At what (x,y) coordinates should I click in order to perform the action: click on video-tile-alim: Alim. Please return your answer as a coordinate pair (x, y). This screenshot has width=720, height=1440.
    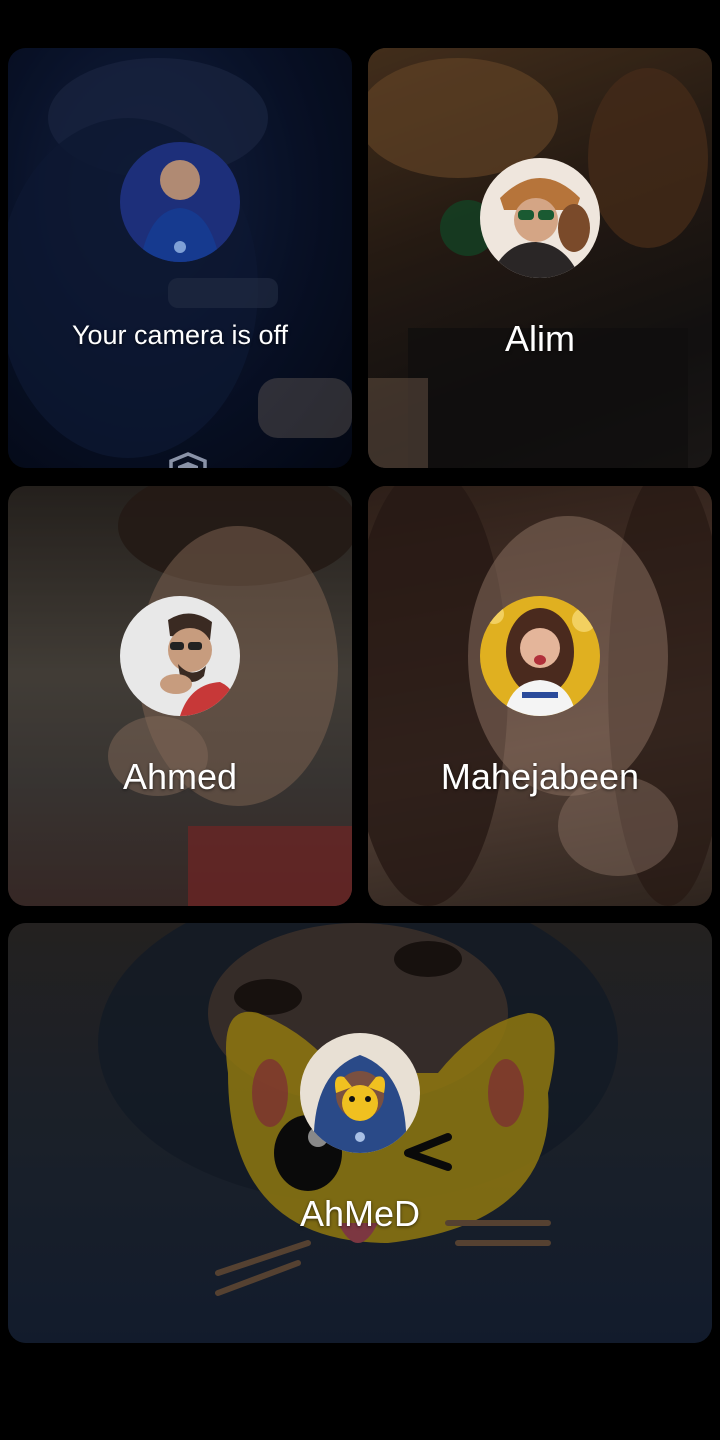
    Looking at the image, I should click on (540, 258).